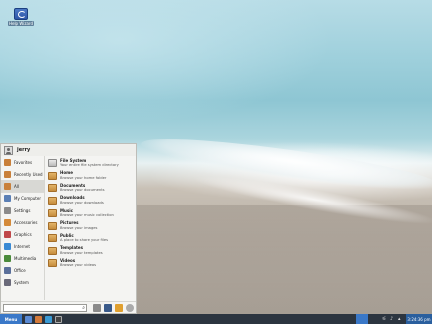 The image size is (432, 324). I want to click on app-desc: Browse your downloads, so click(82, 202).